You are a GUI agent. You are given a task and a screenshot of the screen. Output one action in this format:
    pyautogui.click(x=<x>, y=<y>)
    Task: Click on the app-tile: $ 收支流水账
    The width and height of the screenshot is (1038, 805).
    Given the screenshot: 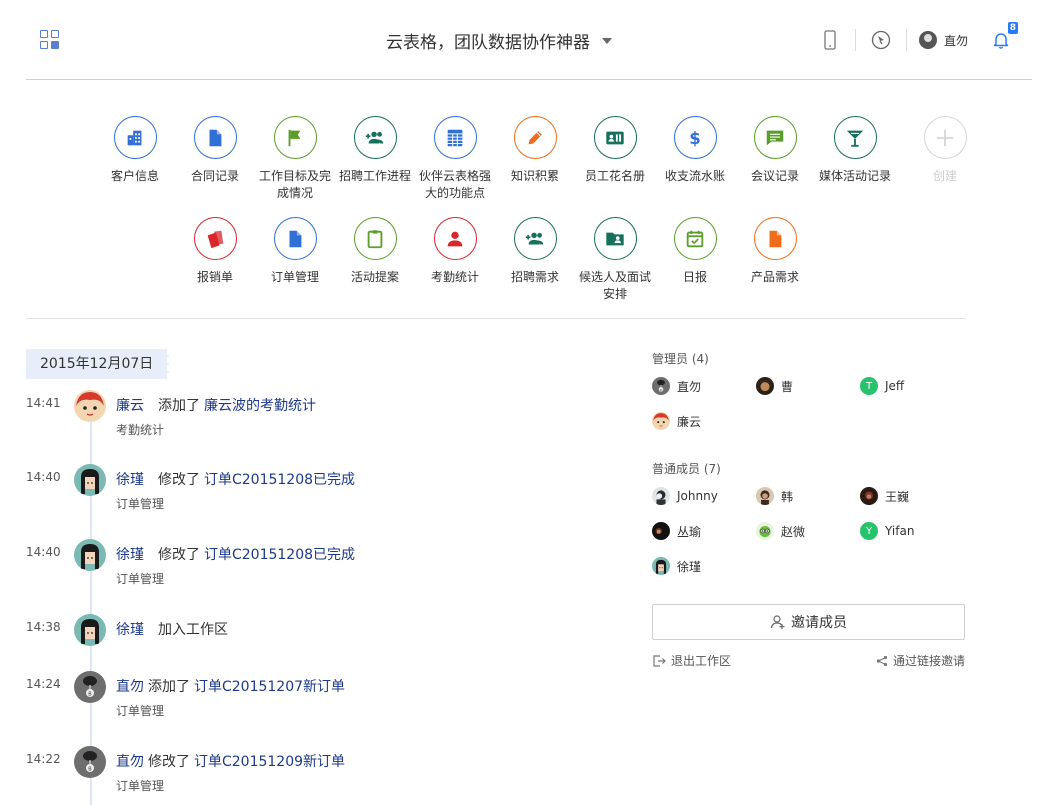 What is the action you would take?
    pyautogui.click(x=695, y=150)
    